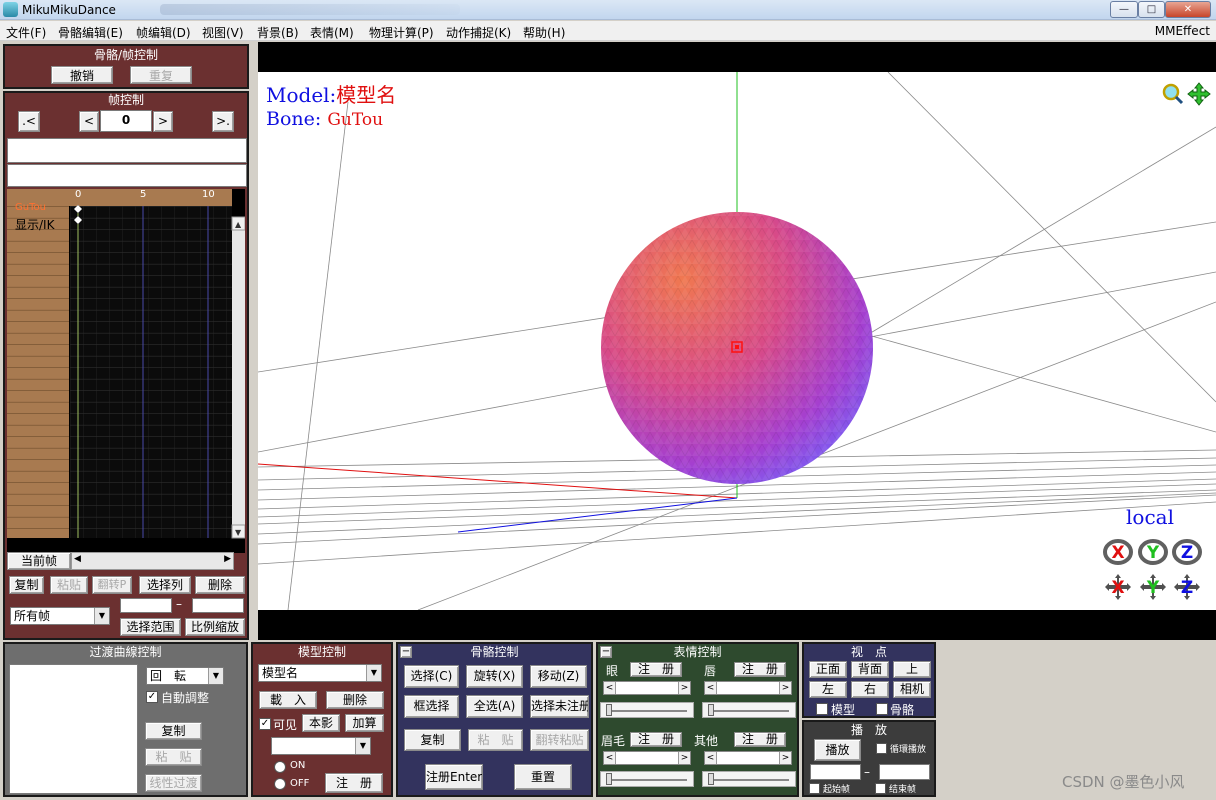 This screenshot has width=1216, height=800. Describe the element at coordinates (835, 772) in the screenshot. I see `play-start-frame-input` at that location.